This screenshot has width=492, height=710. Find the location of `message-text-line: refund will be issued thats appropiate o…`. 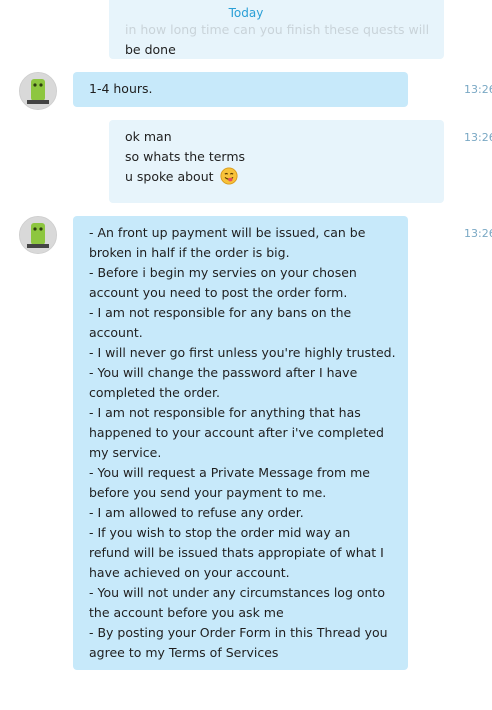

message-text-line: refund will be issued thats appropiate o… is located at coordinates (236, 552).